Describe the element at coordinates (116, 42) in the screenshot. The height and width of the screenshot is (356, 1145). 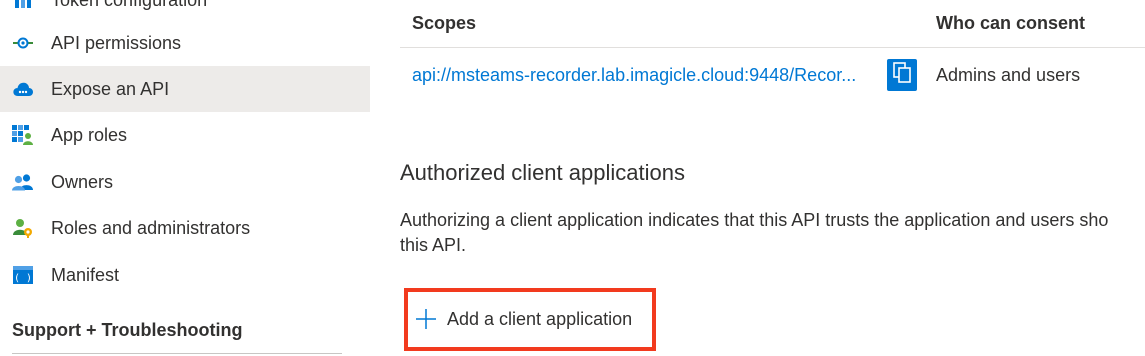
I see `sidebar-item-label: API permissions` at that location.